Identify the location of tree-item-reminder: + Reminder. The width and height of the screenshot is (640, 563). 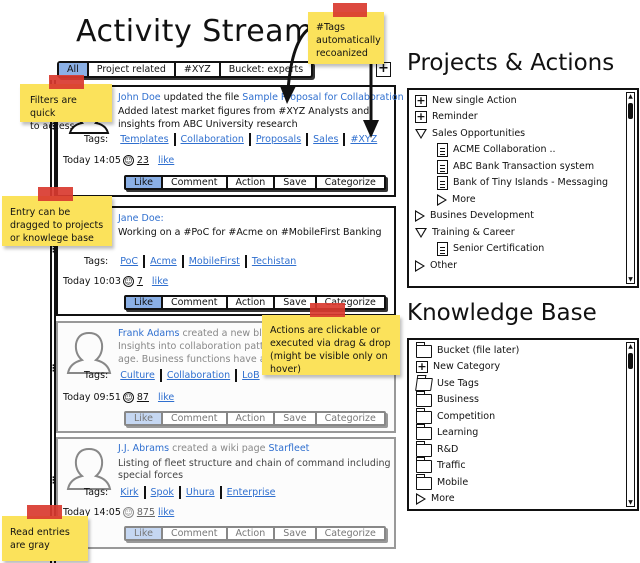
(446, 117).